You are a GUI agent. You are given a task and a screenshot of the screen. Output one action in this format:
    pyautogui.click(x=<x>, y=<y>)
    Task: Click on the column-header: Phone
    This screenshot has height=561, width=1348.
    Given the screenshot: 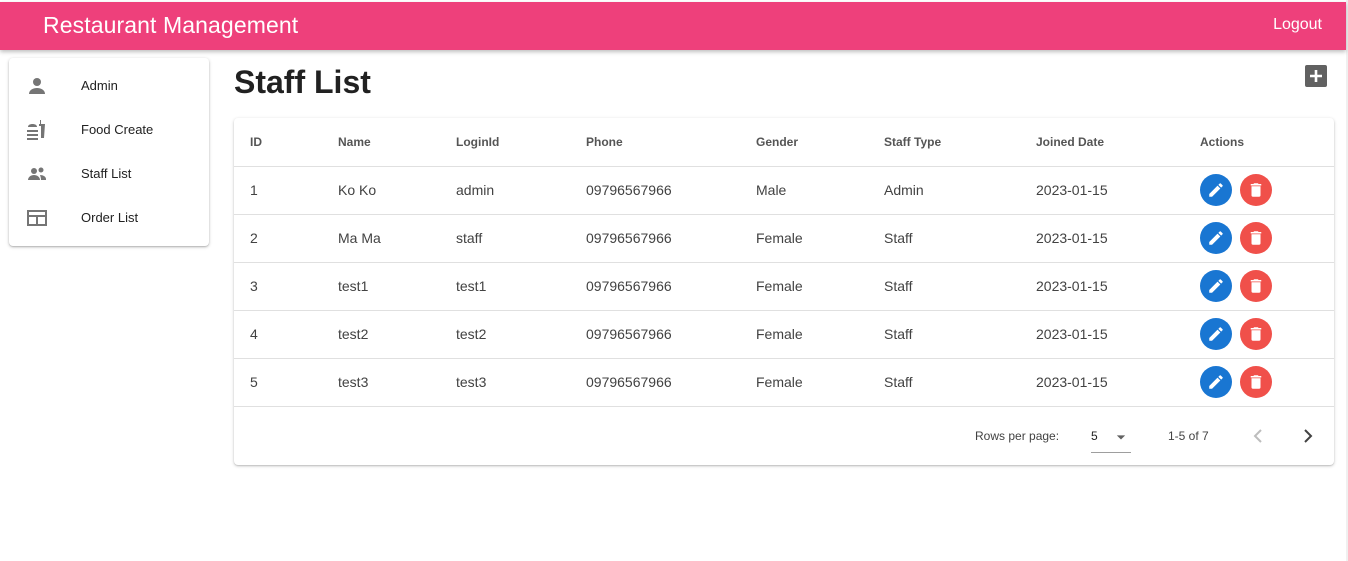 What is the action you would take?
    pyautogui.click(x=655, y=142)
    